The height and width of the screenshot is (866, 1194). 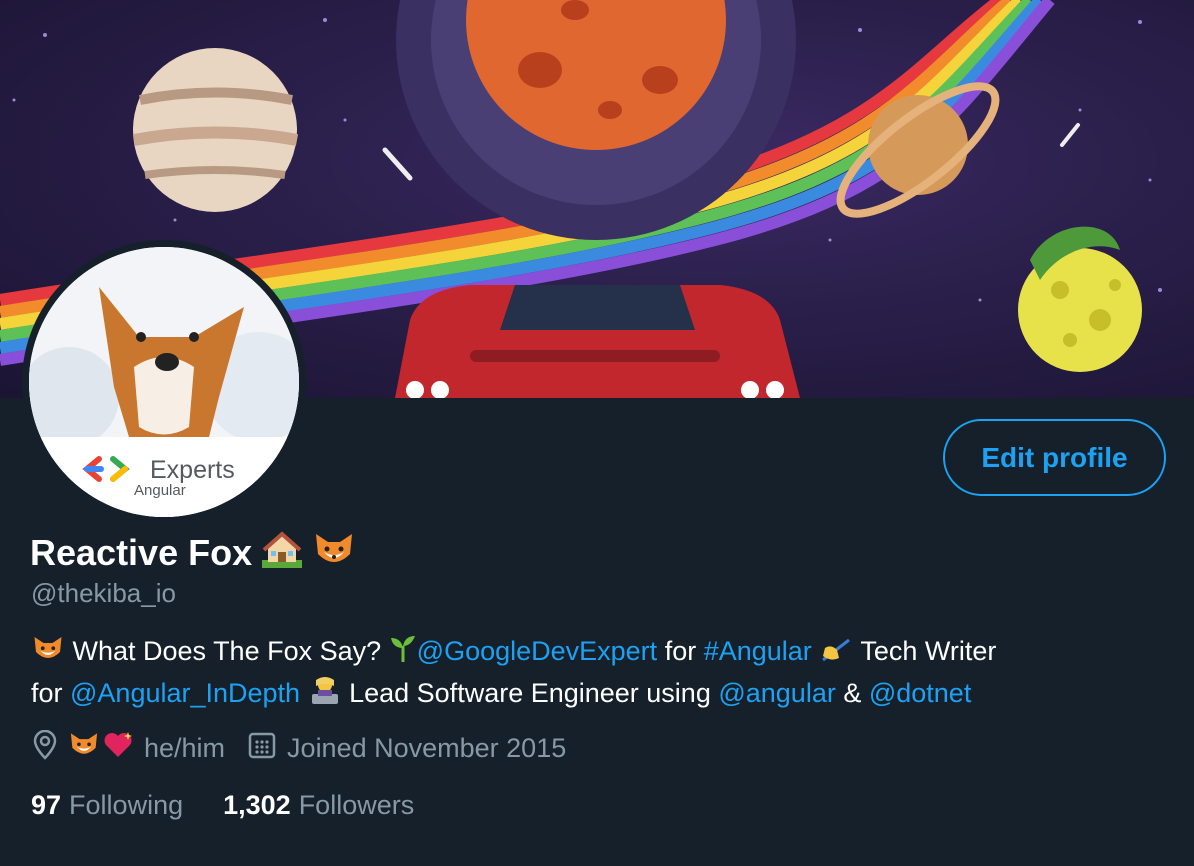 What do you see at coordinates (925, 651) in the screenshot?
I see `bio-text: Tech Writer` at bounding box center [925, 651].